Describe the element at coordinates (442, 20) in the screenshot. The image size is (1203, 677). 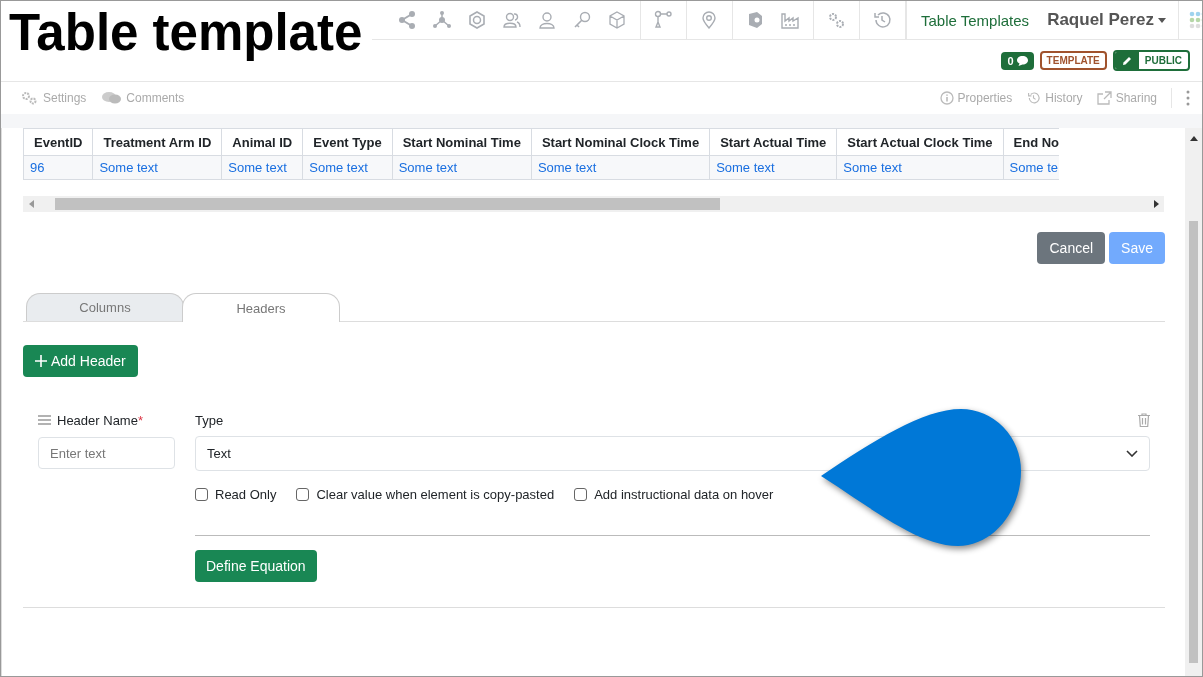
I see `network-icon` at that location.